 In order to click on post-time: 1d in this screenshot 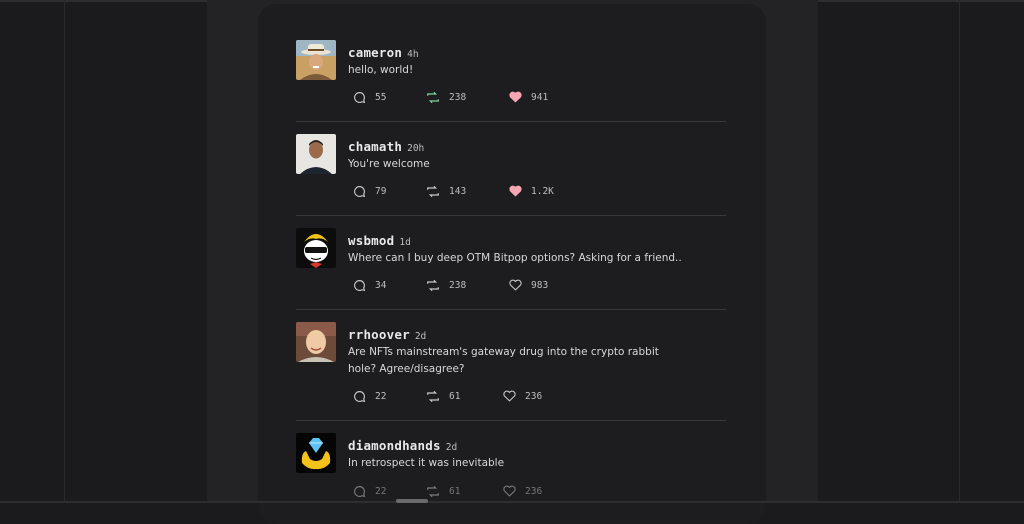, I will do `click(405, 242)`.